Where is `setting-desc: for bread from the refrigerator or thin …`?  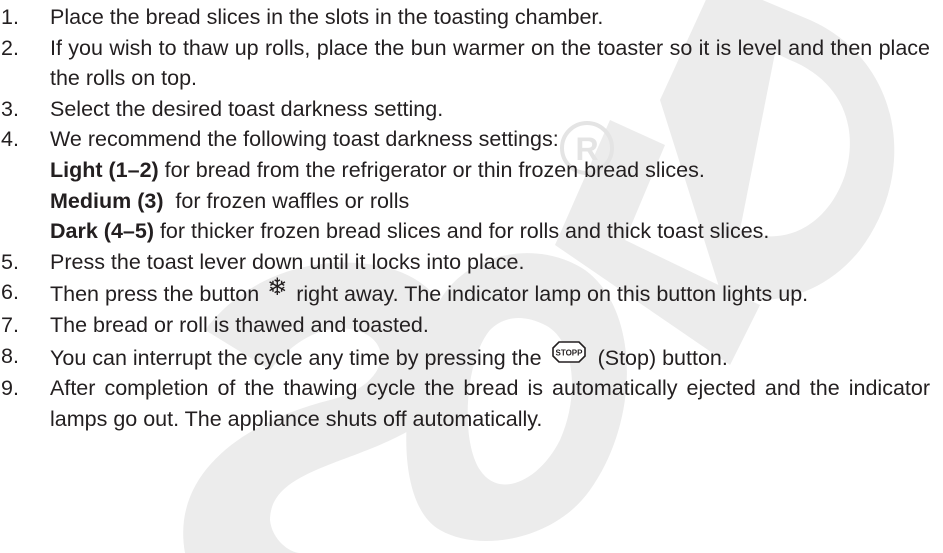
setting-desc: for bread from the refrigerator or thin … is located at coordinates (431, 169).